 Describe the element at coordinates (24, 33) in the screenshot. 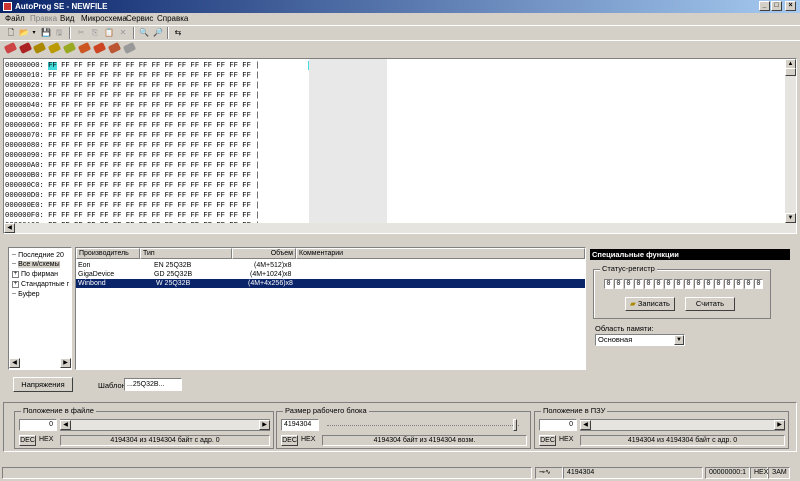

I see `open-file-icon: 📂` at that location.